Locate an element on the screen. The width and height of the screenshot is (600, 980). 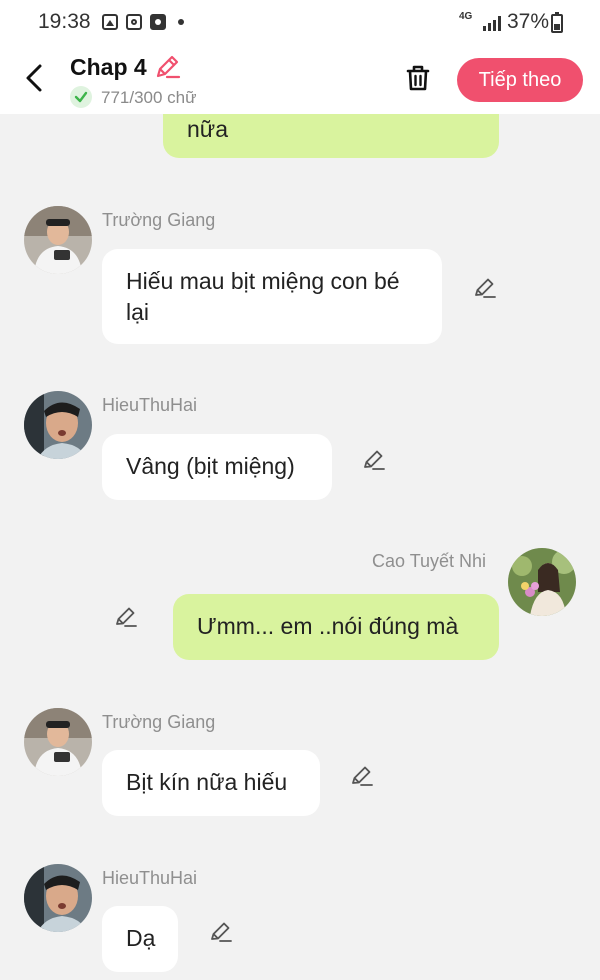
back-arrow-icon is located at coordinates (36, 78).